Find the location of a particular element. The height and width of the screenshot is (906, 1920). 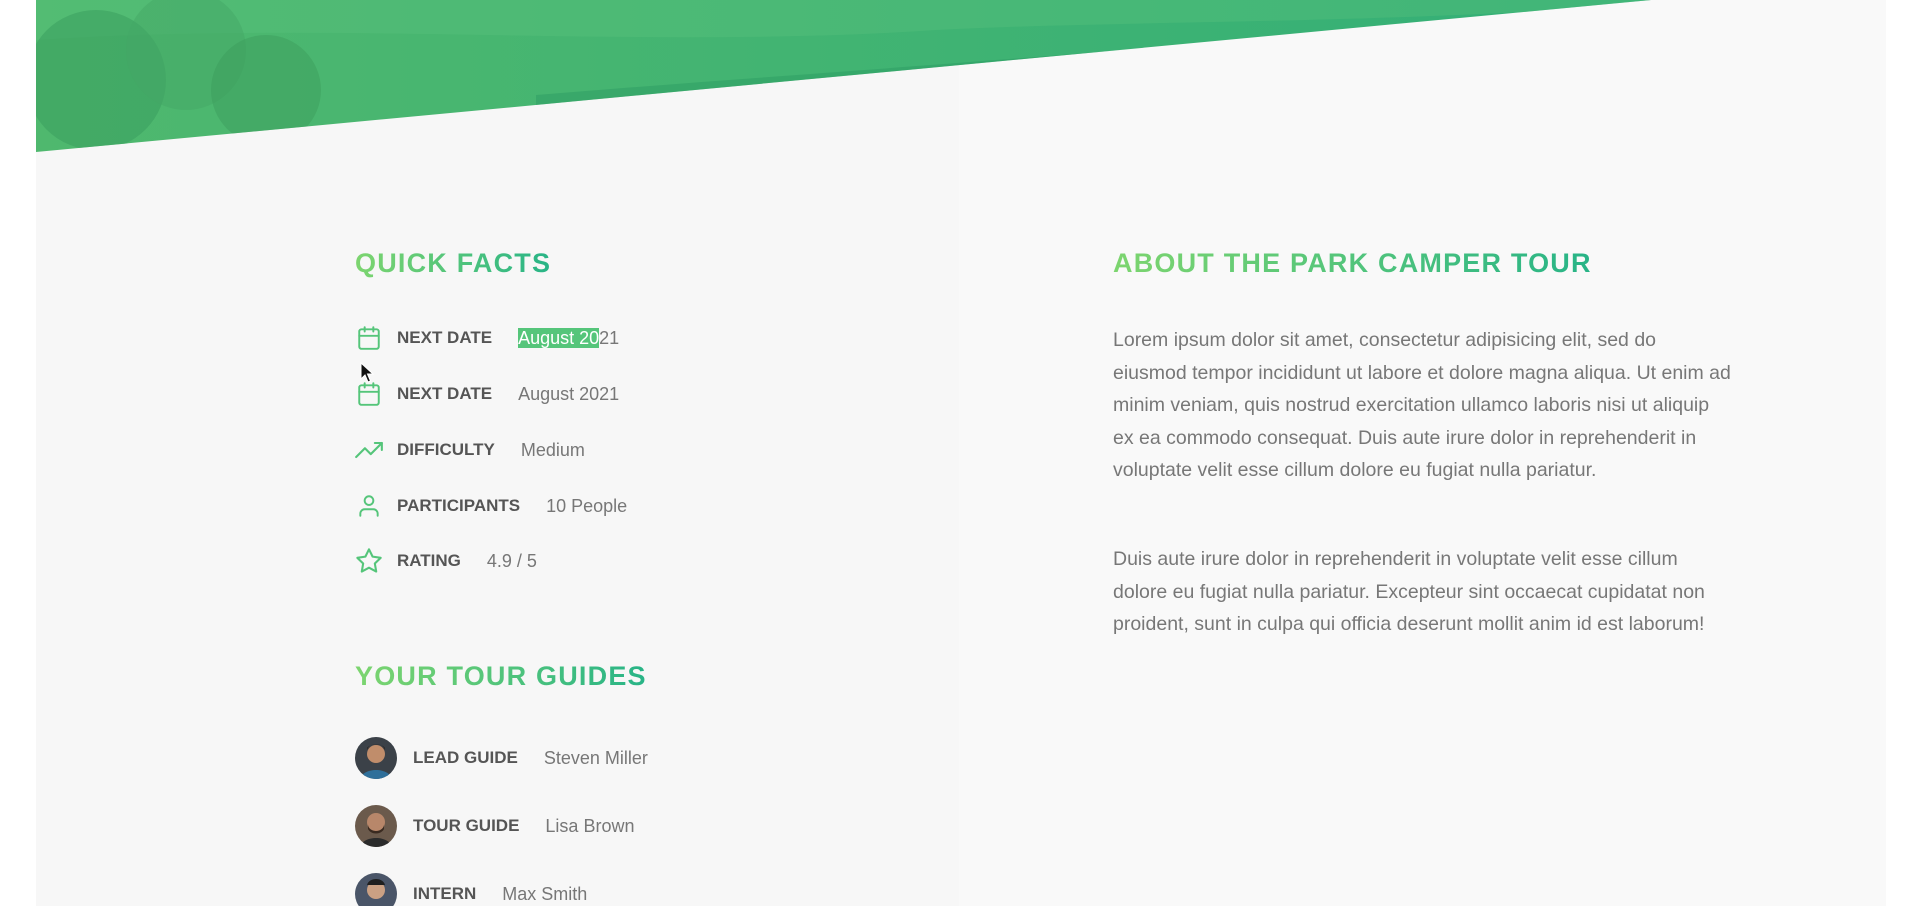

guide-intern: Intern Max Smith is located at coordinates (471, 889).